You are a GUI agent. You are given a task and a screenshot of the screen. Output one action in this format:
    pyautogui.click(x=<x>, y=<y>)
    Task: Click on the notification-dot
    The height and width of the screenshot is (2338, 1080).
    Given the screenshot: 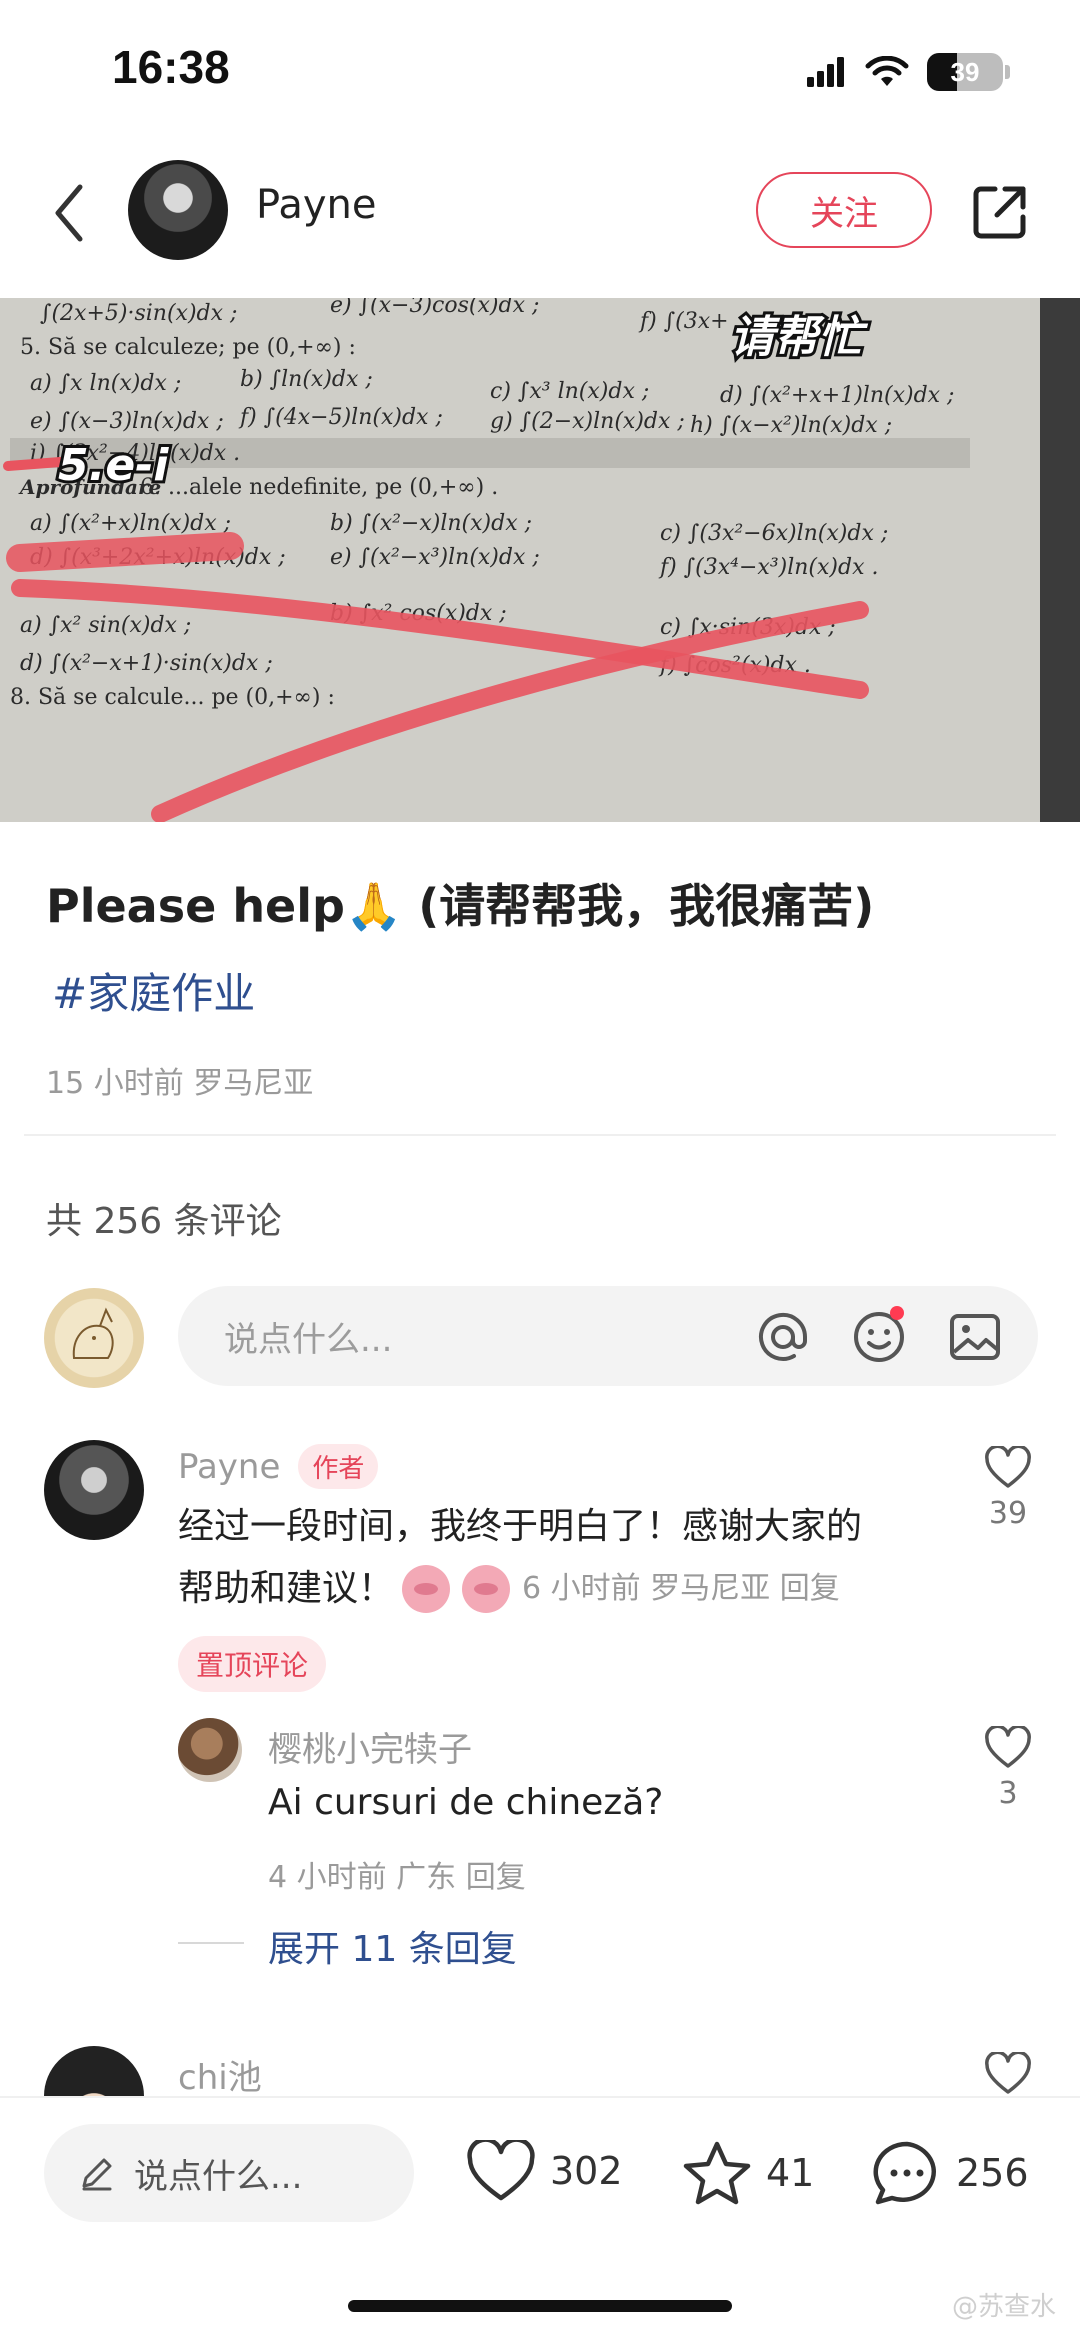 What is the action you would take?
    pyautogui.click(x=897, y=1313)
    